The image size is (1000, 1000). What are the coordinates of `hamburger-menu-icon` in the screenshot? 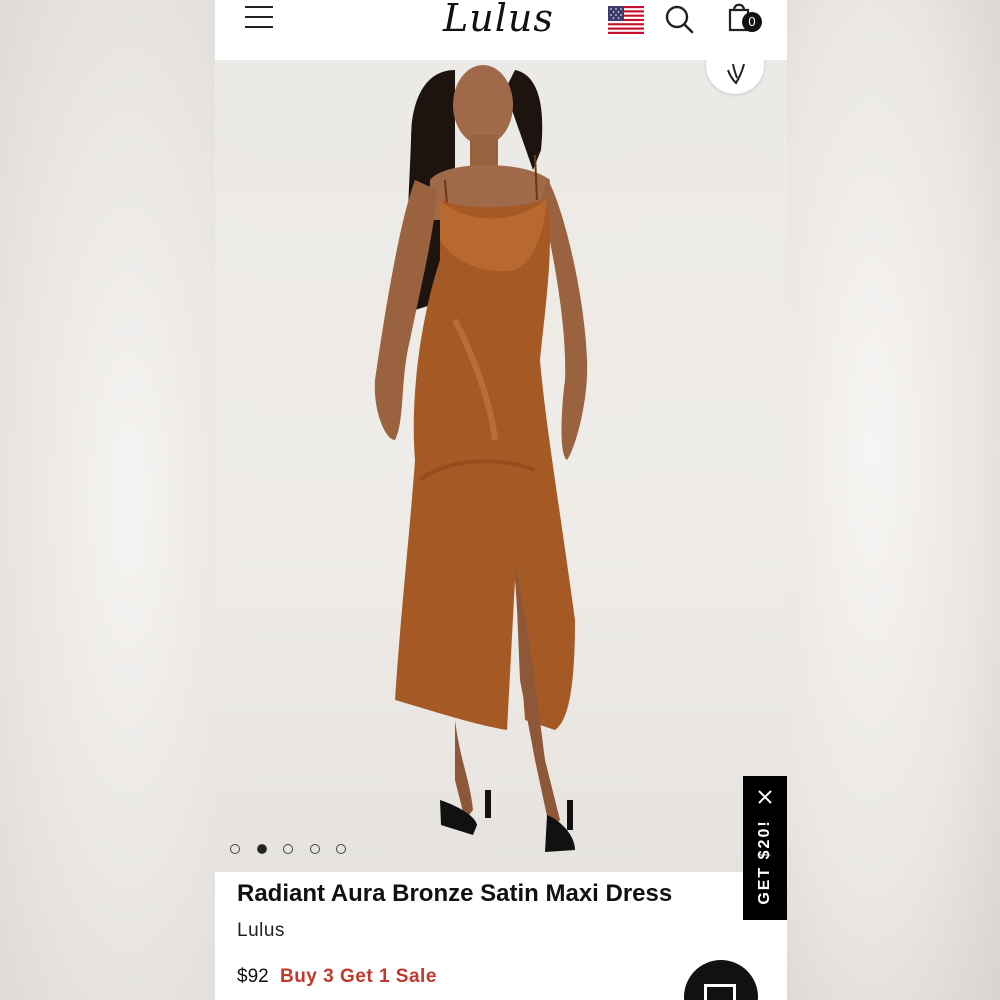 It's located at (259, 17).